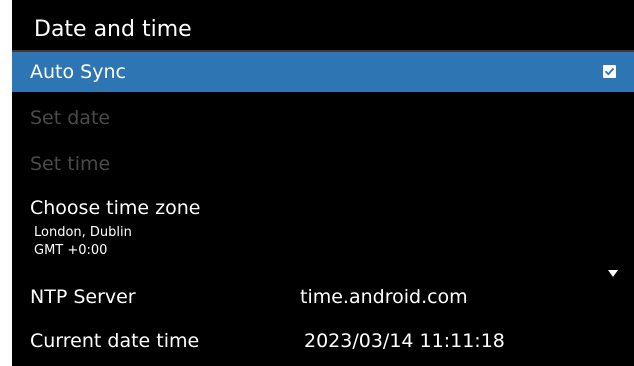 This screenshot has height=366, width=634. Describe the element at coordinates (323, 164) in the screenshot. I see `set-time-row: Set time` at that location.